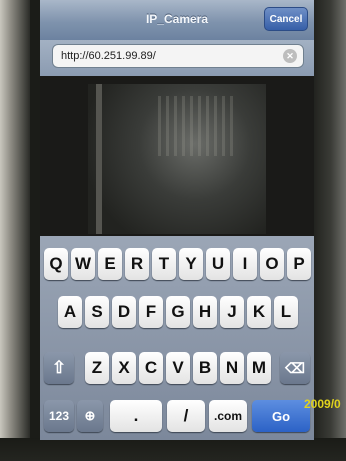 The width and height of the screenshot is (346, 461). I want to click on shift-icon: ⇧, so click(59, 367).